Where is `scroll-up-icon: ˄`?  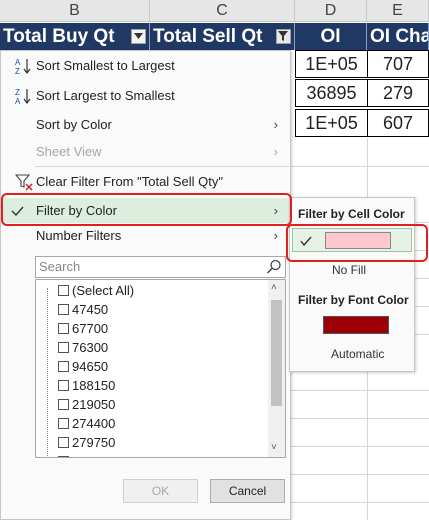
scroll-up-icon: ˄ is located at coordinates (274, 287).